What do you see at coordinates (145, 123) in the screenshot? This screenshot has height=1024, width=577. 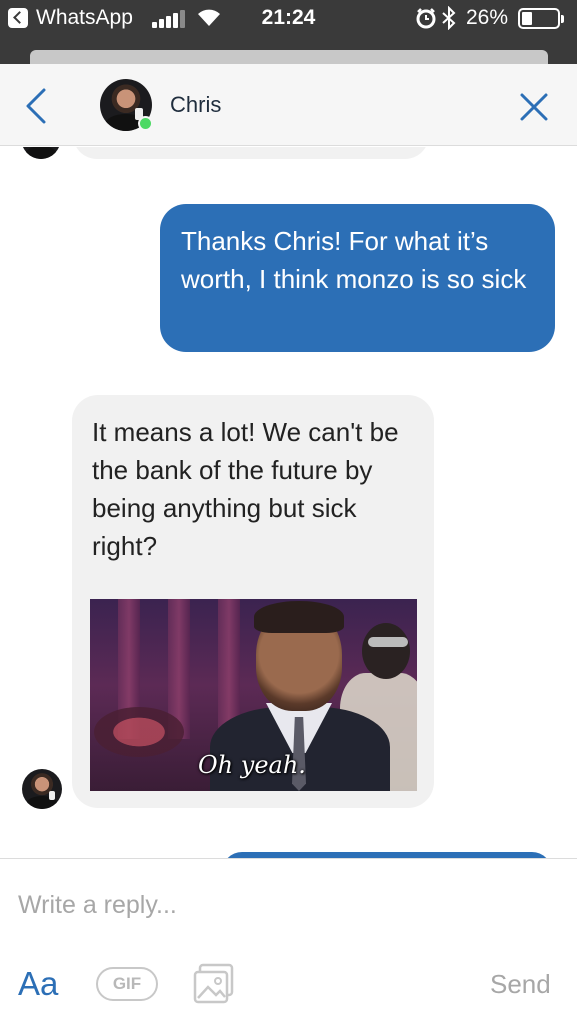 I see `online-indicator` at bounding box center [145, 123].